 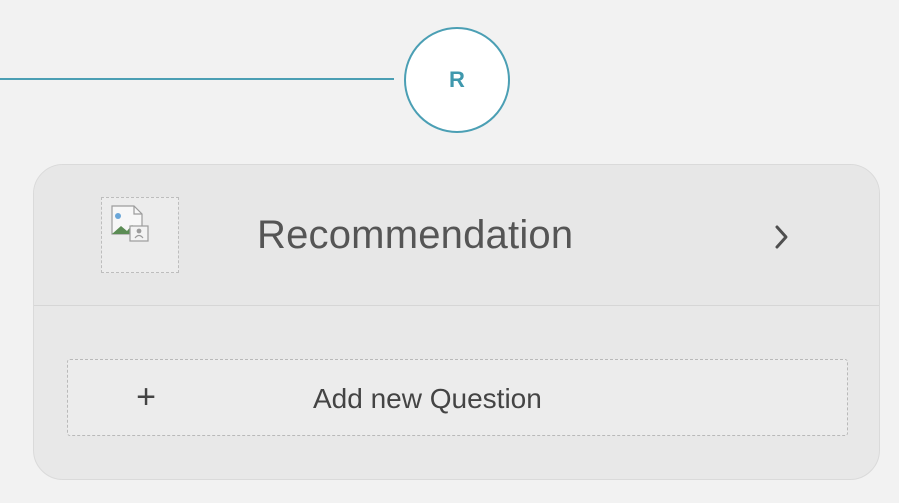 What do you see at coordinates (427, 398) in the screenshot?
I see `add-question-label: Add new Question` at bounding box center [427, 398].